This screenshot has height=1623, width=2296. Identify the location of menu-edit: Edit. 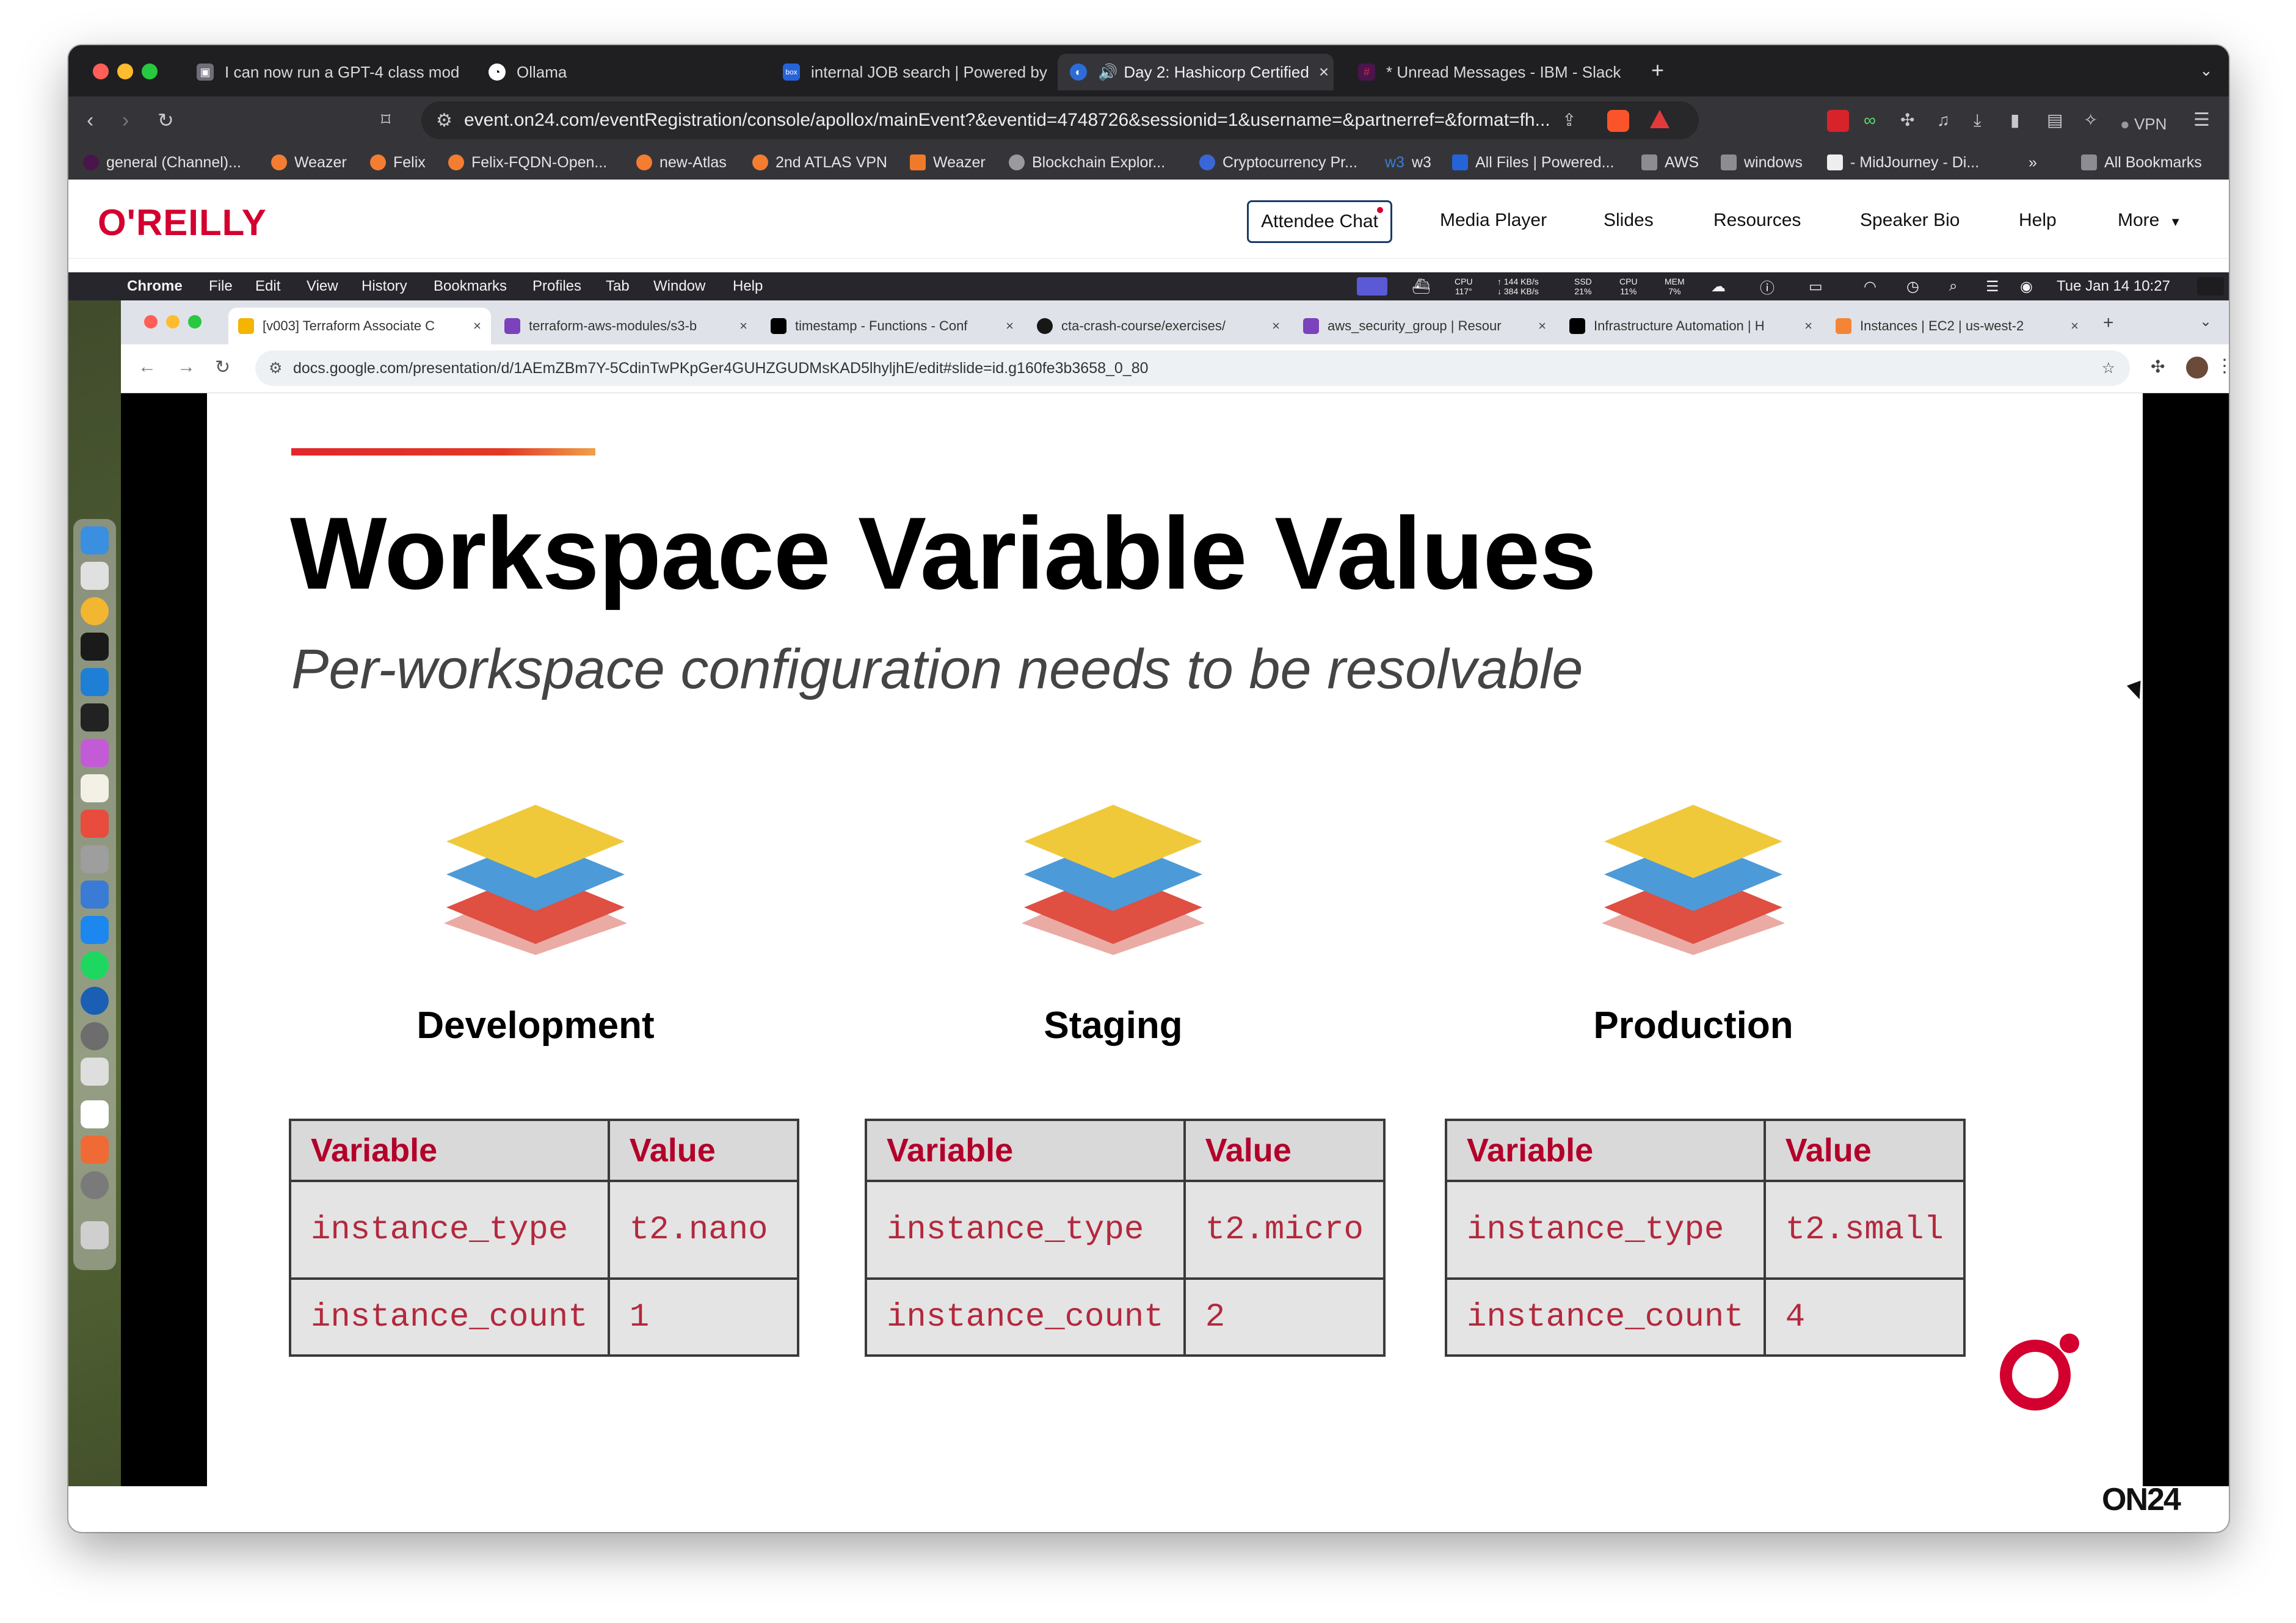
(268, 286).